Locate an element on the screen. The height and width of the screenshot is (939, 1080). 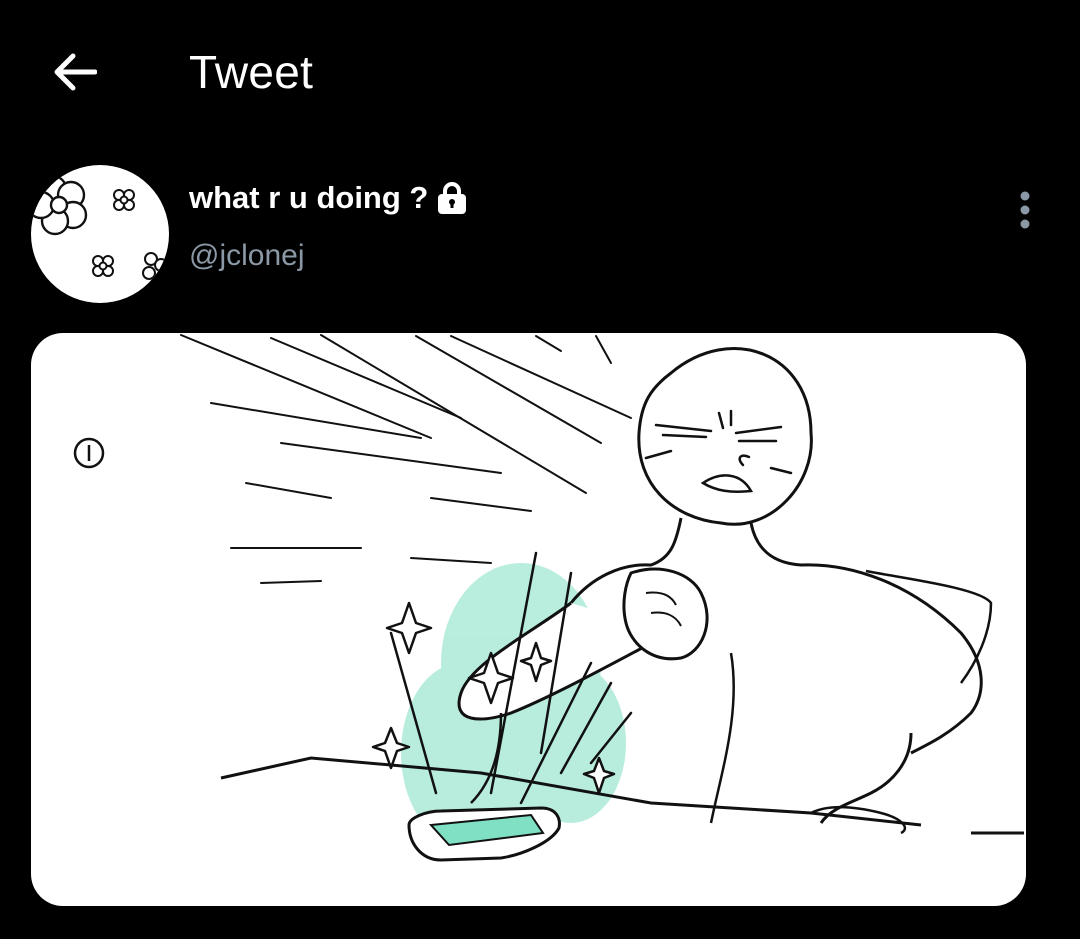
panel-number is located at coordinates (89, 453).